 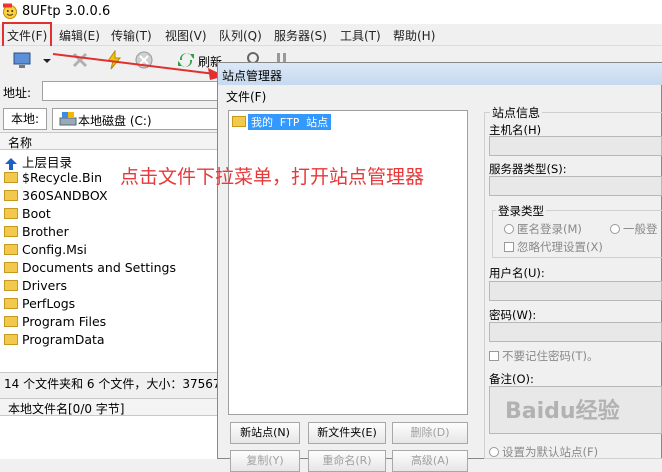 What do you see at coordinates (54, 249) in the screenshot?
I see `list-item-label: Config.Msi` at bounding box center [54, 249].